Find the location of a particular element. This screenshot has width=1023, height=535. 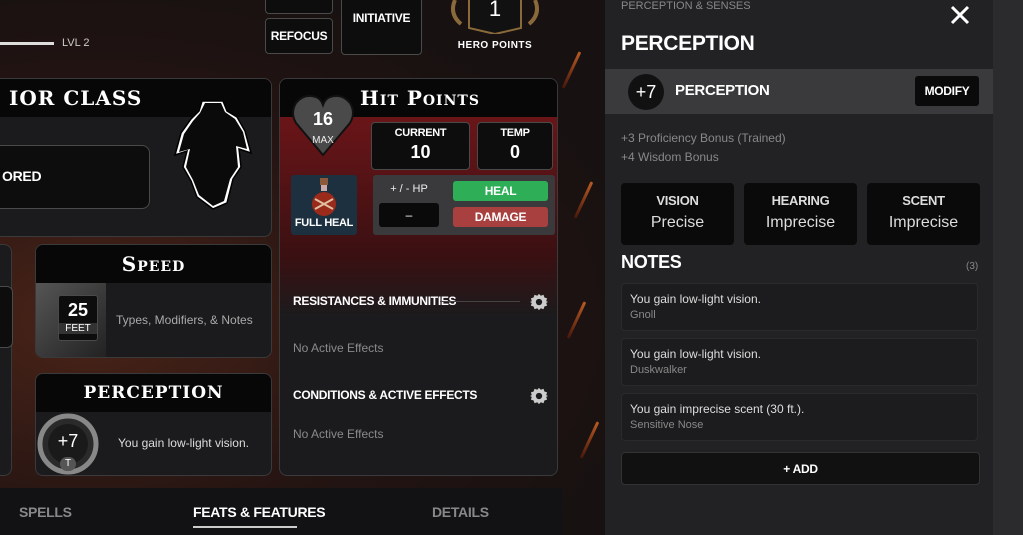

perception-stat-label: PERCEPTION is located at coordinates (722, 90).